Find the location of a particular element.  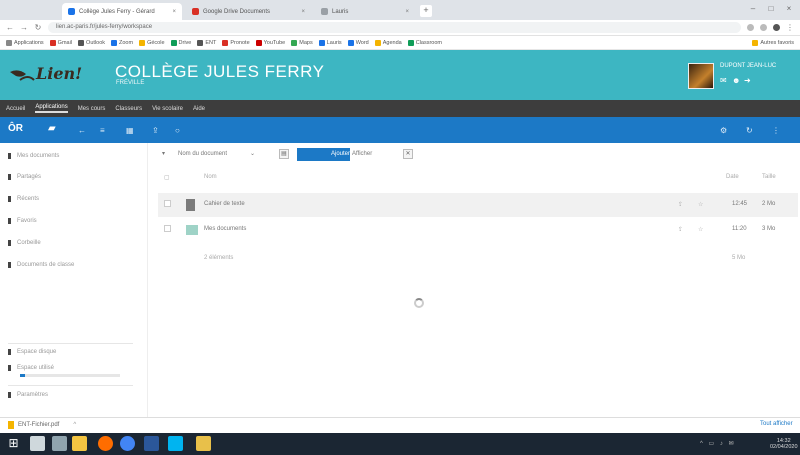

avatar is located at coordinates (701, 76).